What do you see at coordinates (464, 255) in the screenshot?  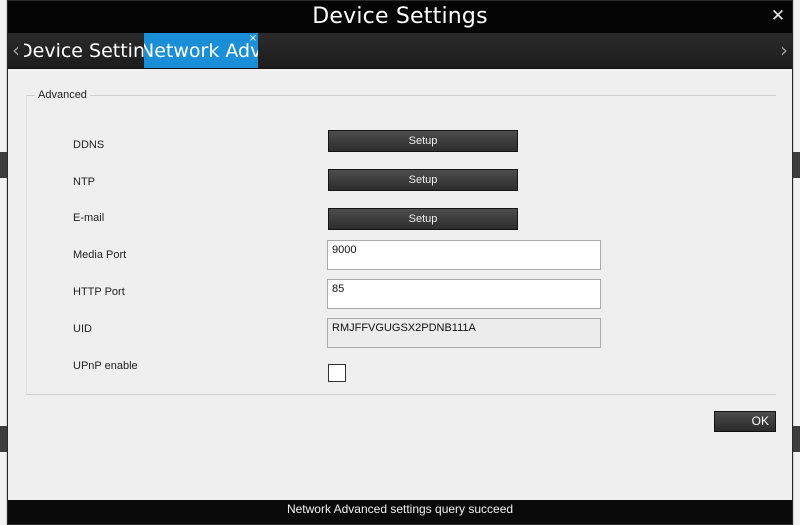 I see `media-port-input: 9000` at bounding box center [464, 255].